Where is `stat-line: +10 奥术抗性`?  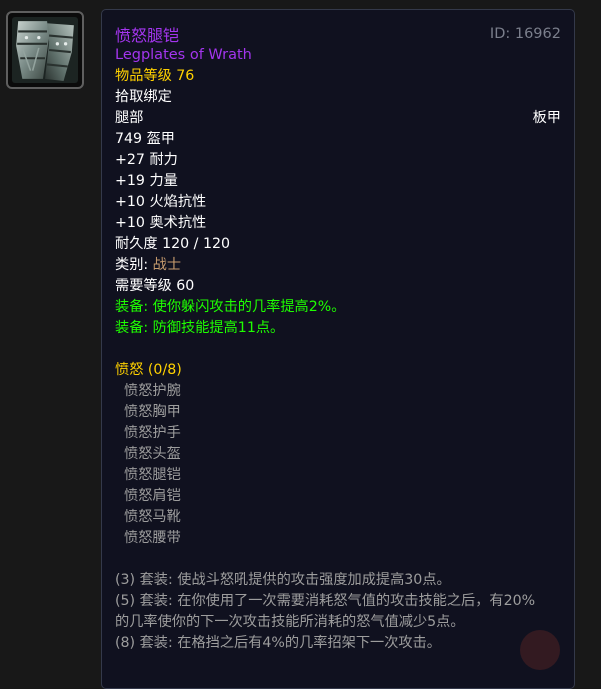 stat-line: +10 奥术抗性 is located at coordinates (161, 223).